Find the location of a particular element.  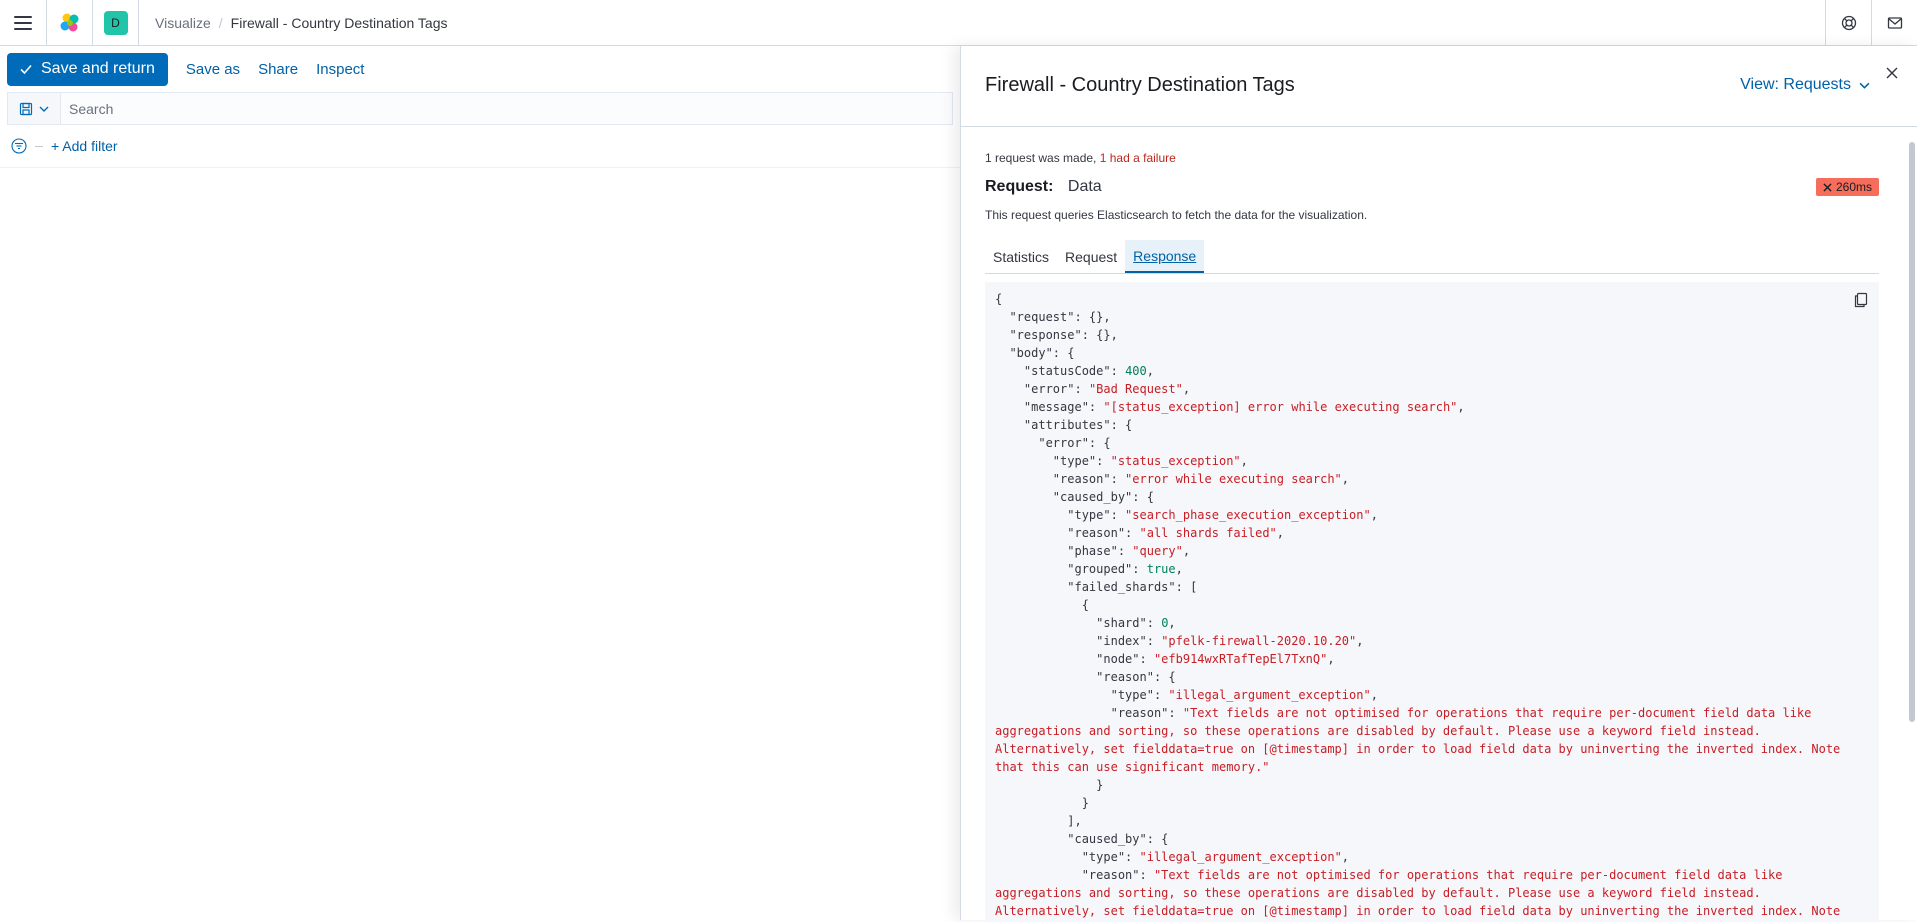

code-token: } is located at coordinates (1042, 803).